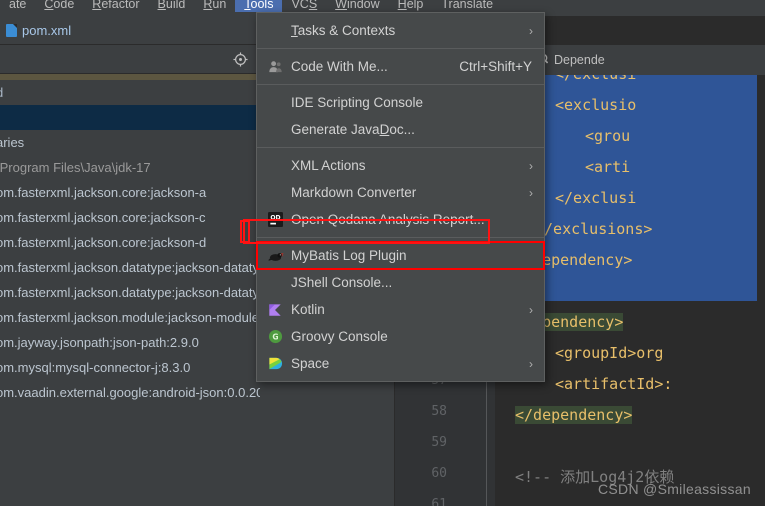 This screenshot has width=765, height=506. What do you see at coordinates (214, 6) in the screenshot?
I see `menubar-item-run: Run` at bounding box center [214, 6].